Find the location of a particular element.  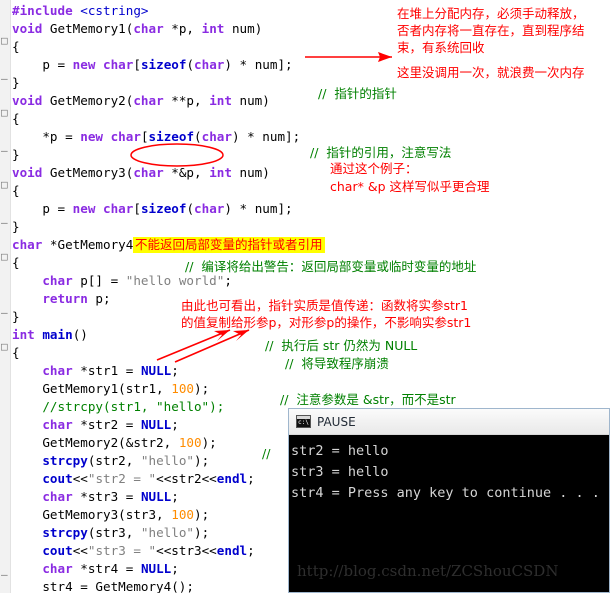

code-line: int main() is located at coordinates (50, 334).